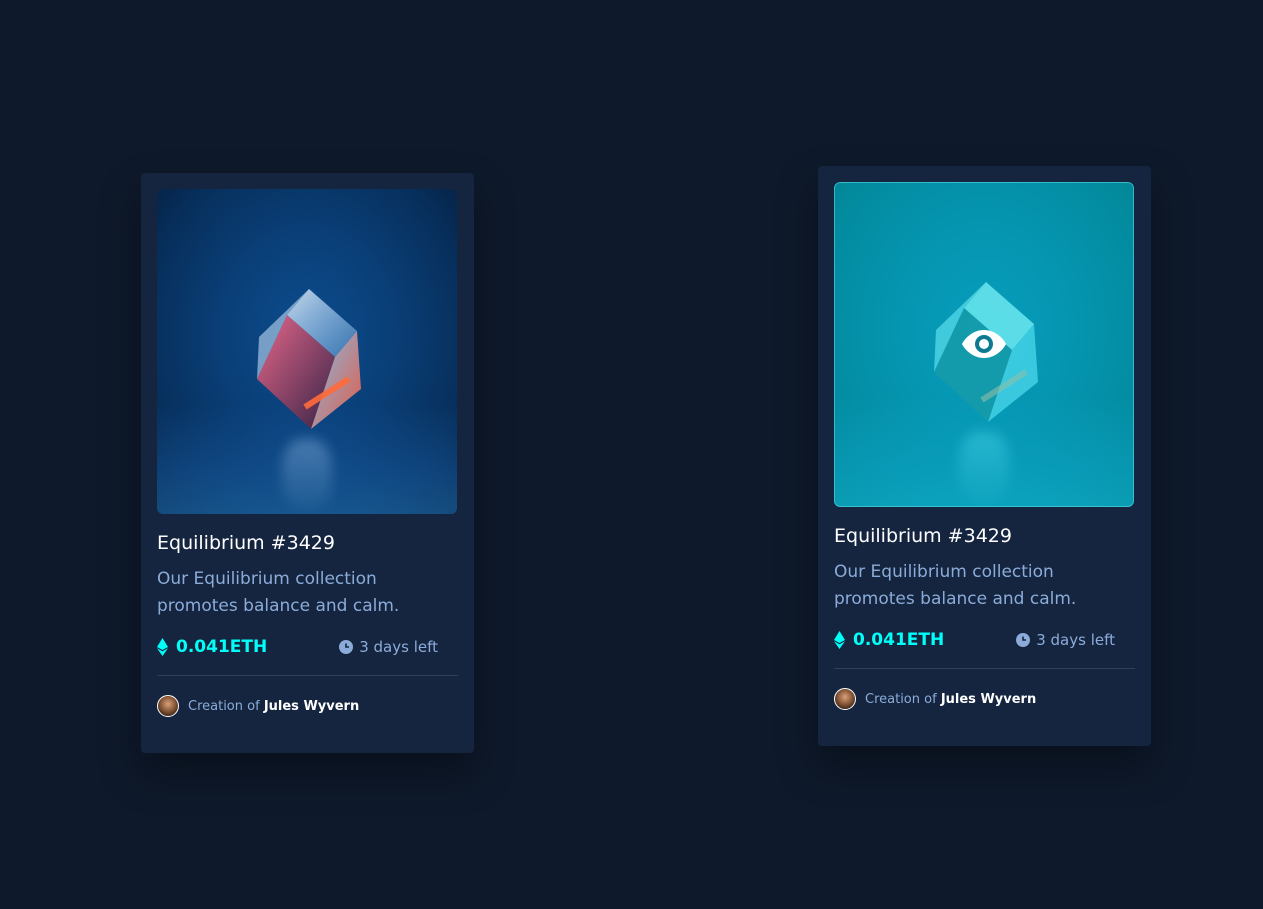 This screenshot has height=909, width=1263. What do you see at coordinates (307, 474) in the screenshot?
I see `image-reflection` at bounding box center [307, 474].